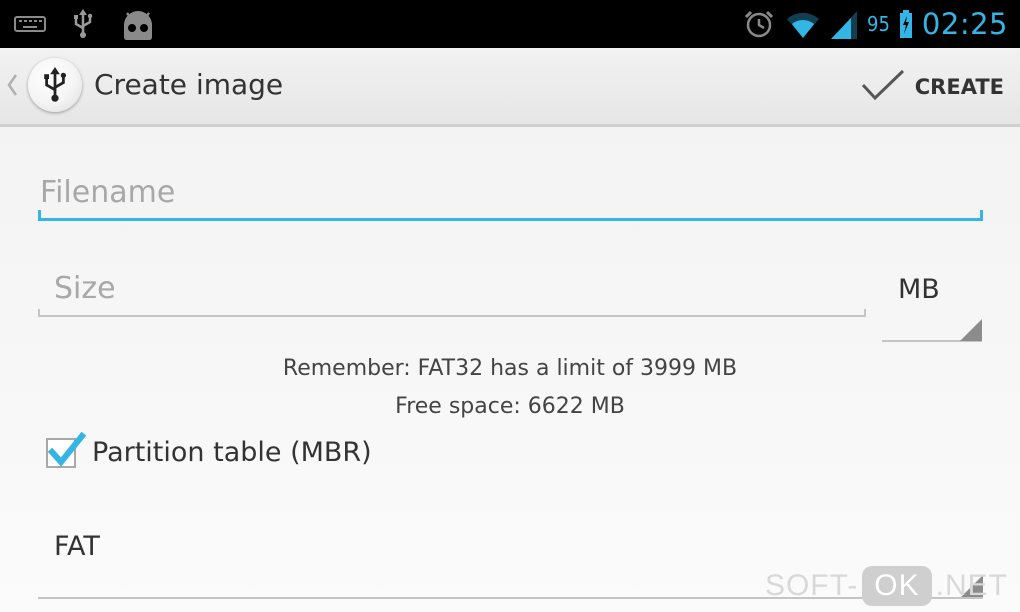  What do you see at coordinates (55, 85) in the screenshot?
I see `app-icon-usb` at bounding box center [55, 85].